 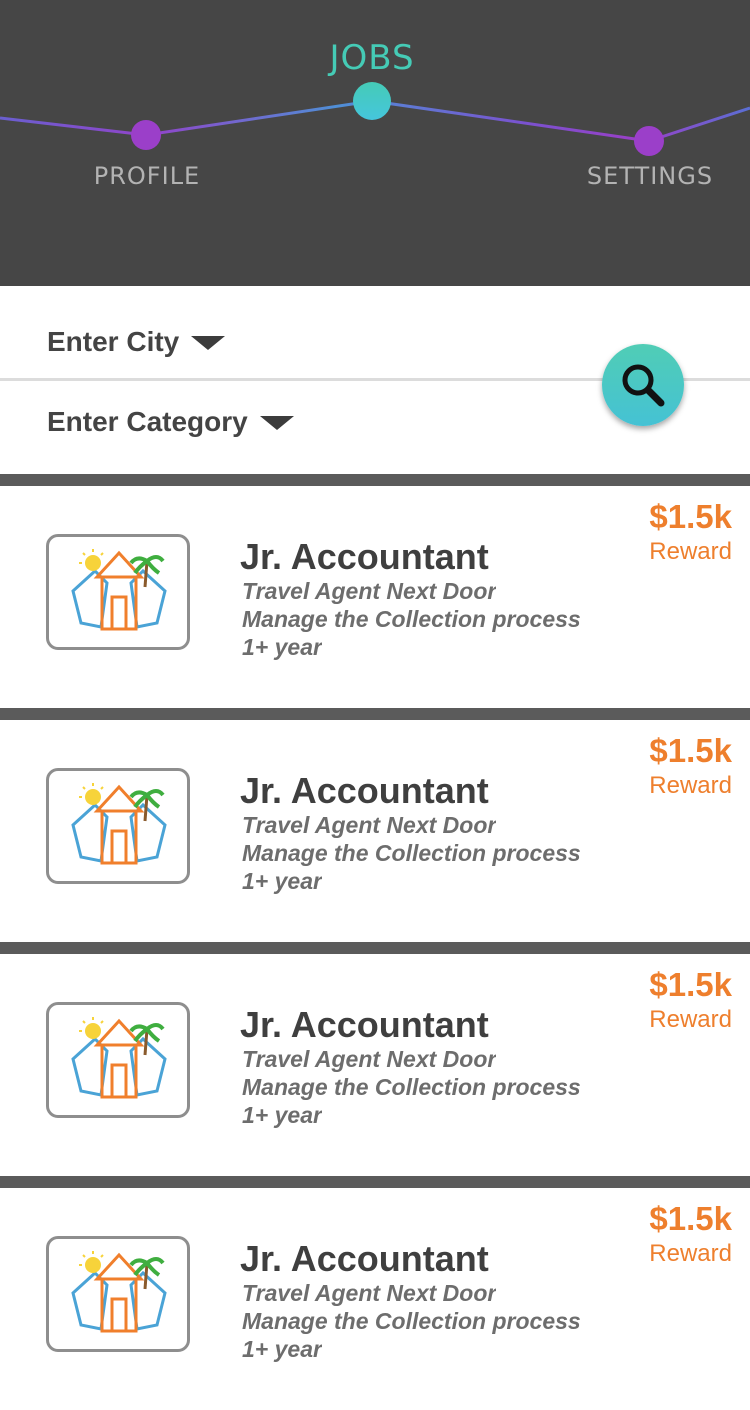 What do you see at coordinates (372, 101) in the screenshot?
I see `nav-dot-jobs` at bounding box center [372, 101].